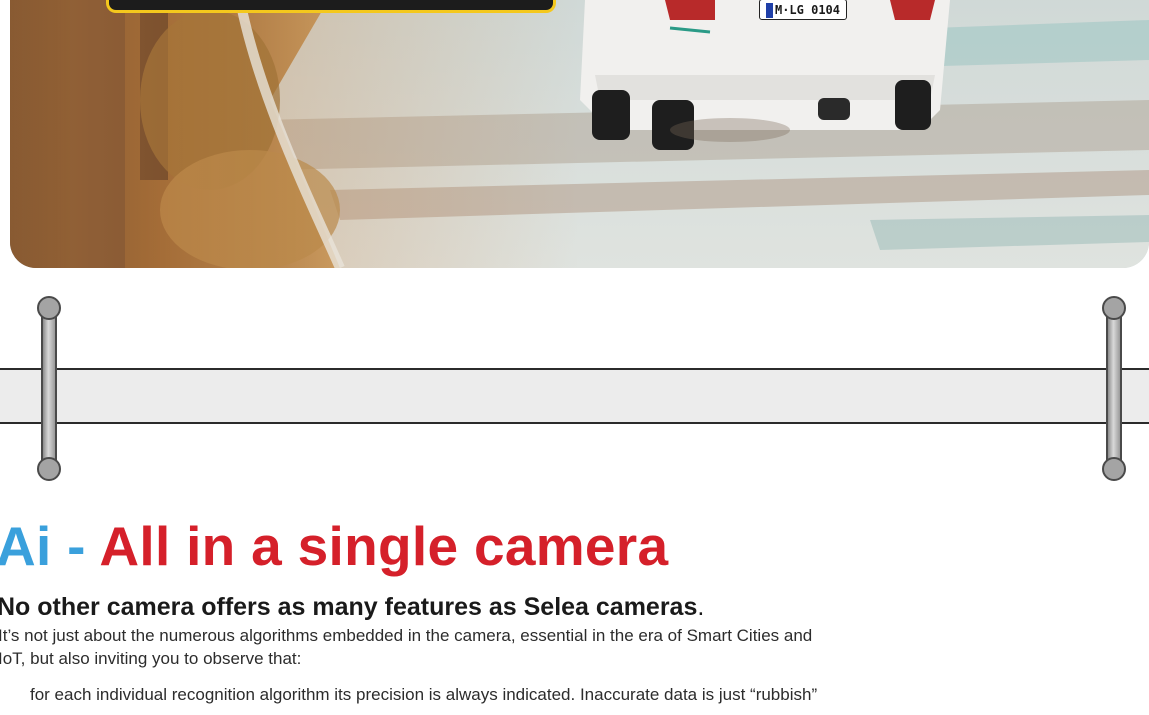  What do you see at coordinates (574, 396) in the screenshot?
I see `rail-divider` at bounding box center [574, 396].